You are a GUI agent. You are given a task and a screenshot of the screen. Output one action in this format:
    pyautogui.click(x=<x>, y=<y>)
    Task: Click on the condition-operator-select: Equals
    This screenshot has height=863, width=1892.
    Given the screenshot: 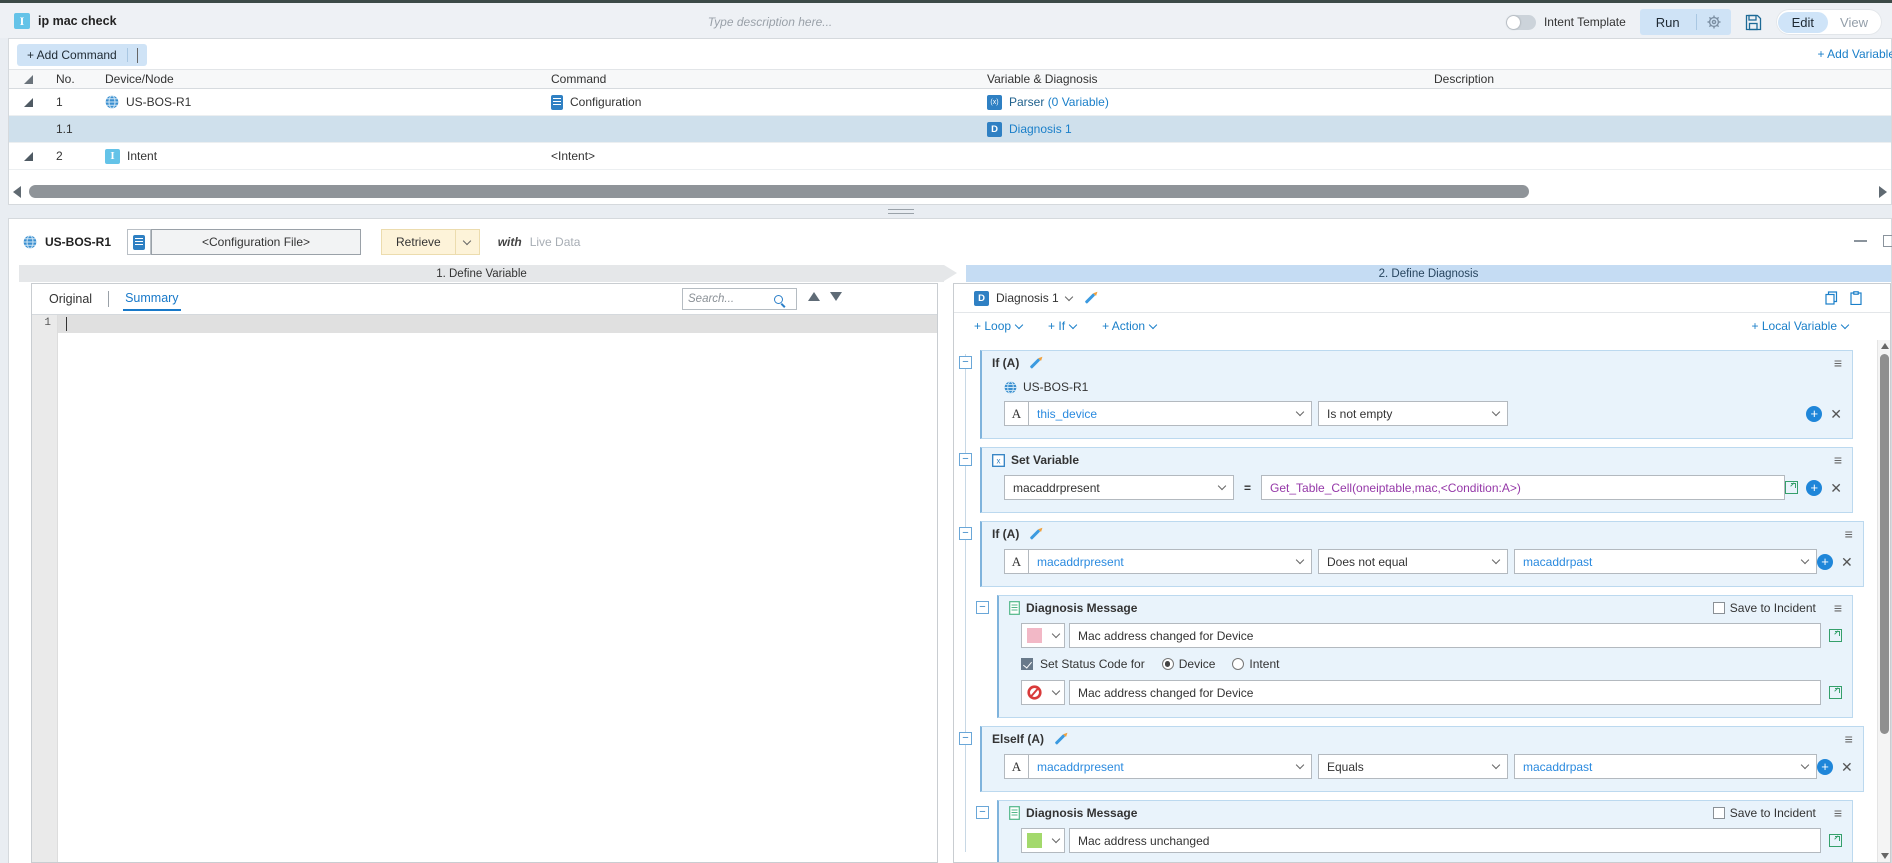 What is the action you would take?
    pyautogui.click(x=1413, y=766)
    